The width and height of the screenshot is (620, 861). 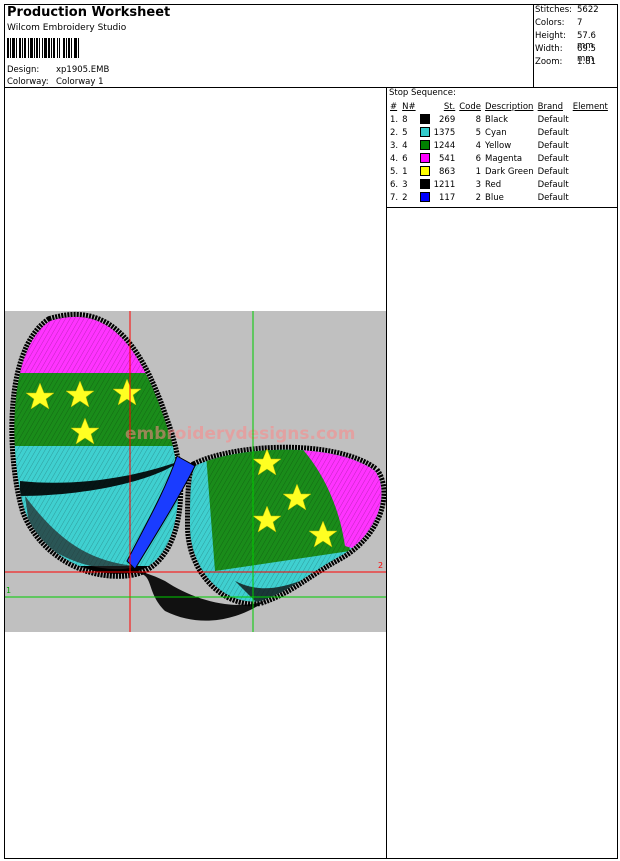 I want to click on row-needle: 4, so click(x=405, y=145).